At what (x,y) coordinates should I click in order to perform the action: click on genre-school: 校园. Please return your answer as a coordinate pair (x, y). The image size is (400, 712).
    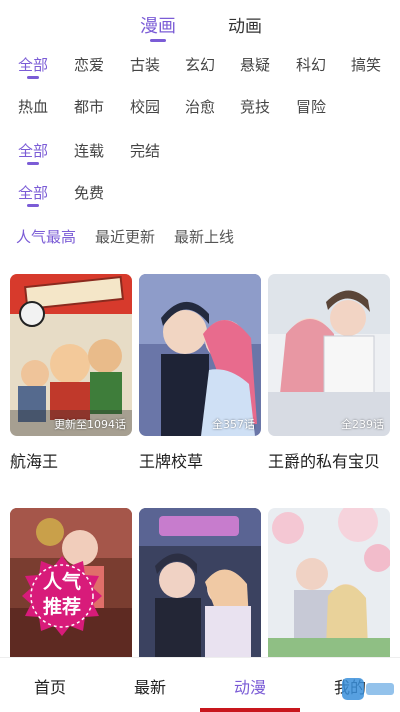
    Looking at the image, I should click on (145, 106).